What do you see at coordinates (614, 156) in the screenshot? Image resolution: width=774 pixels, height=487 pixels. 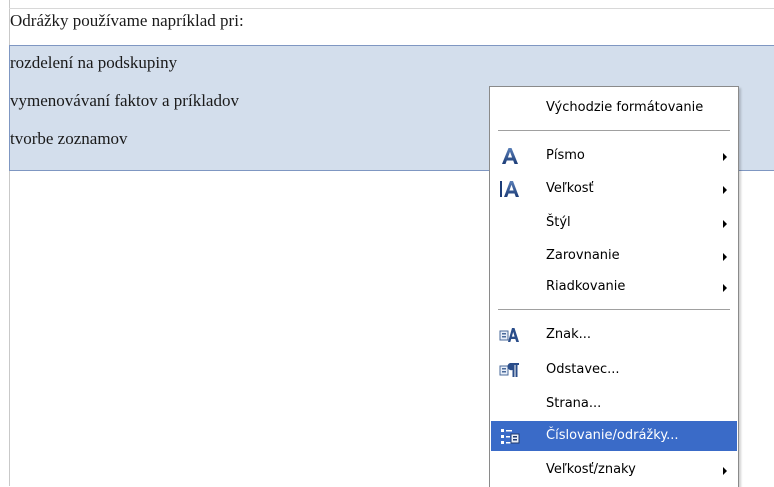 I see `menu-item-font: Písmo` at bounding box center [614, 156].